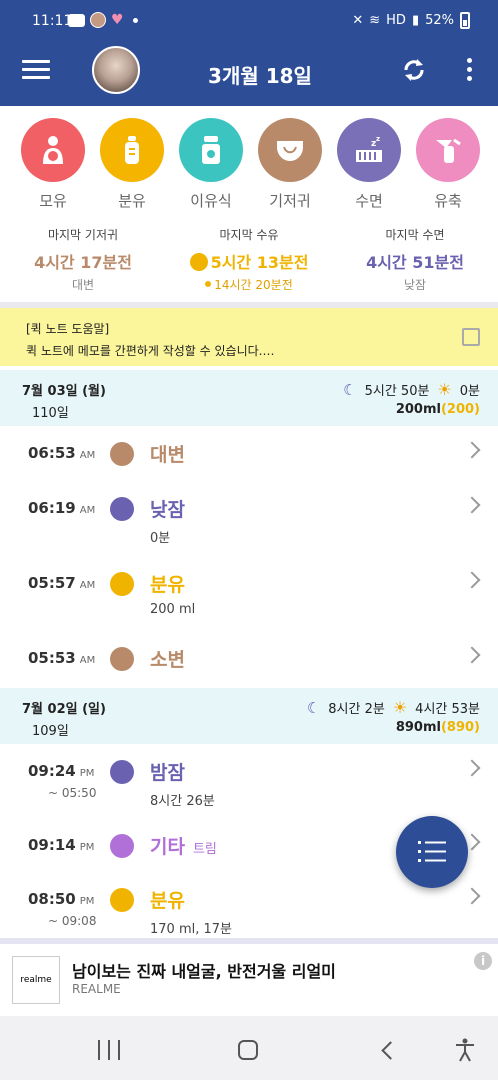 This screenshot has height=1080, width=498. Describe the element at coordinates (483, 961) in the screenshot. I see `info-icon: i` at that location.